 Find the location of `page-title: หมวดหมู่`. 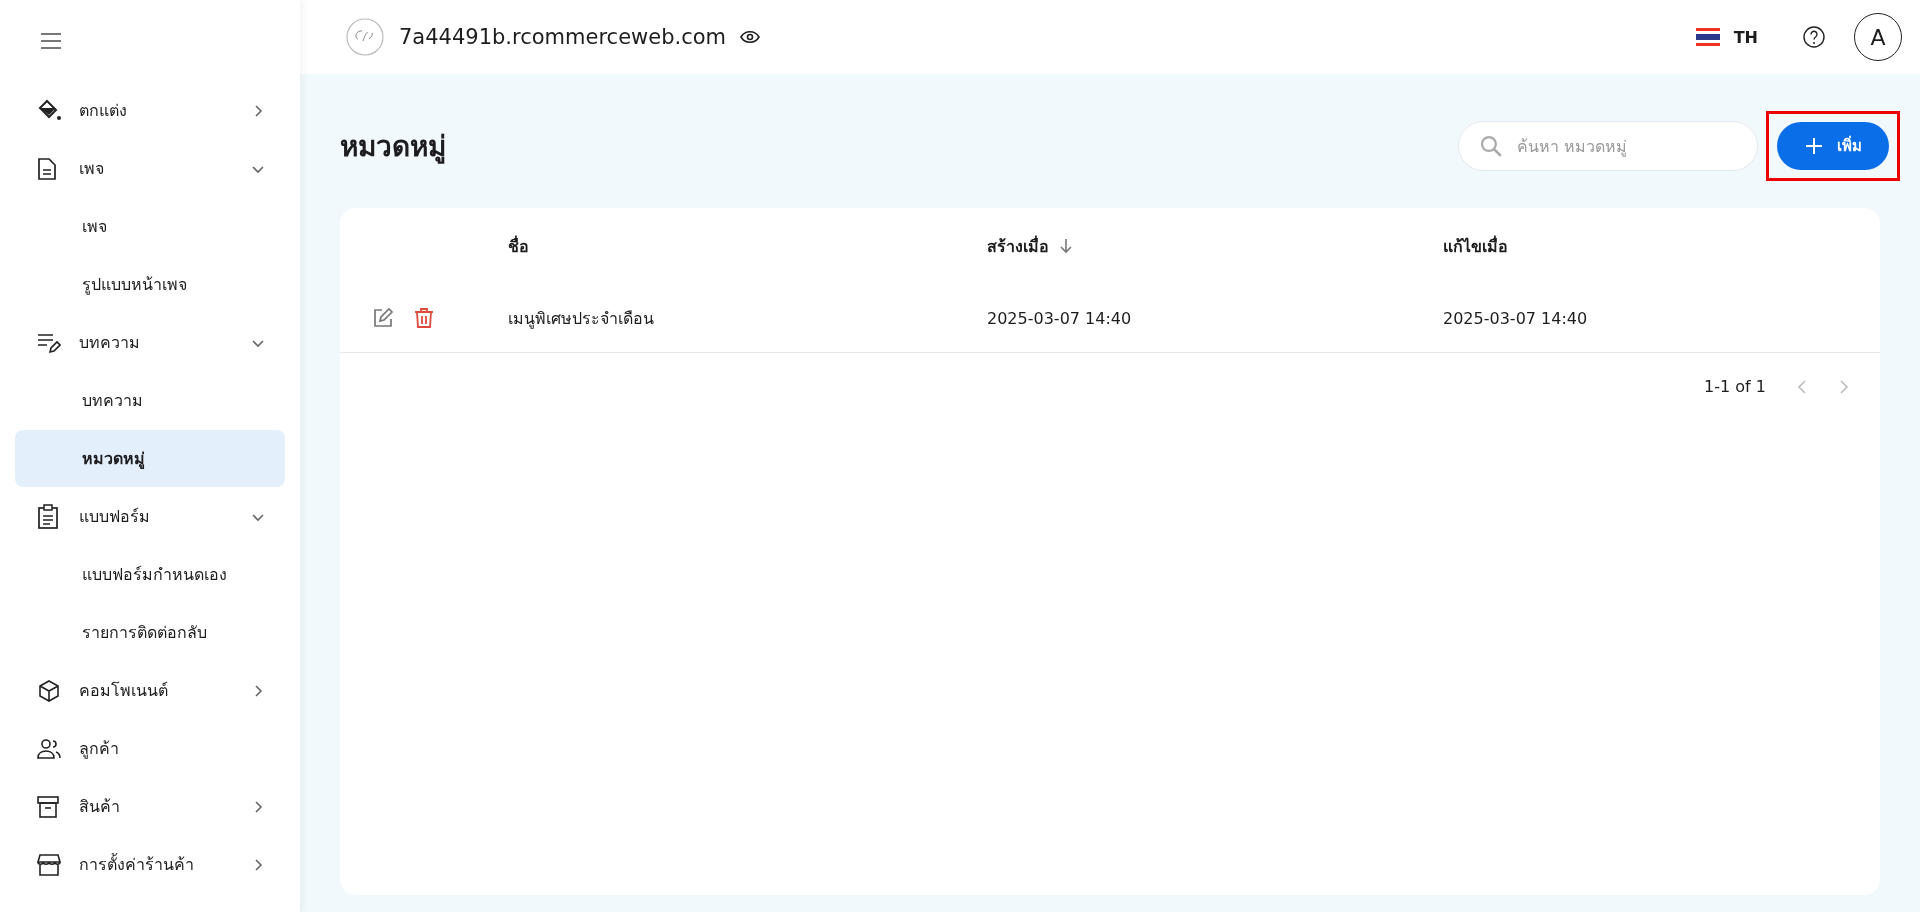

page-title: หมวดหมู่ is located at coordinates (393, 147).